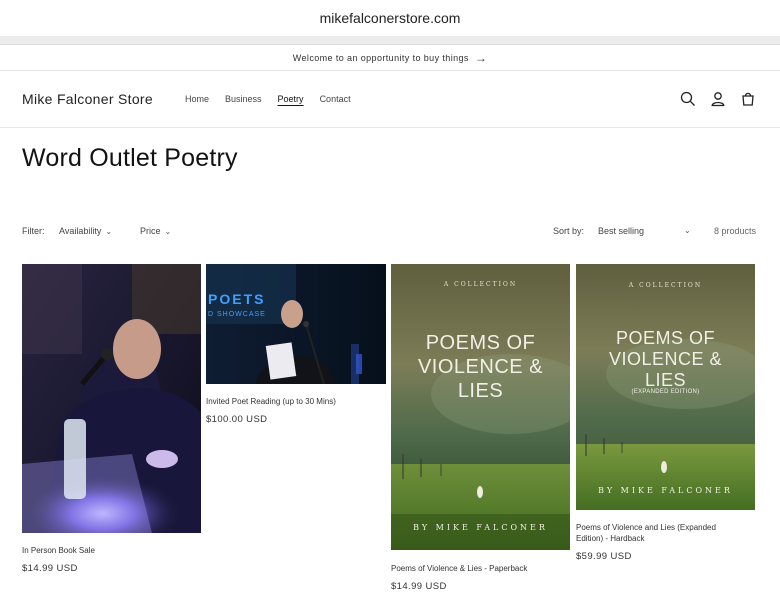  Describe the element at coordinates (103, 99) in the screenshot. I see `store-logo: Mike Falconer Store` at that location.